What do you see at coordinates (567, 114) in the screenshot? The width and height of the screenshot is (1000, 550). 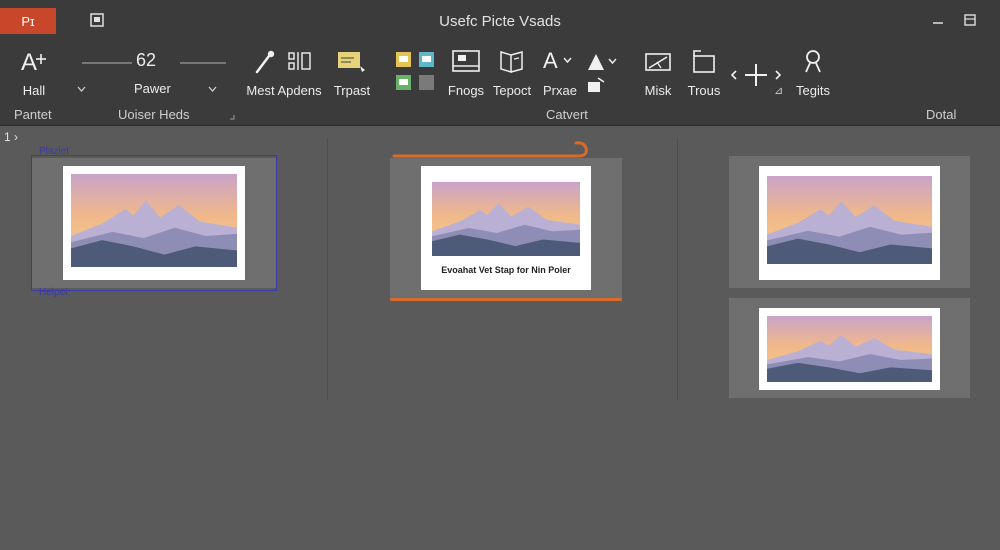 I see `group-label-catvert: Catvert` at bounding box center [567, 114].